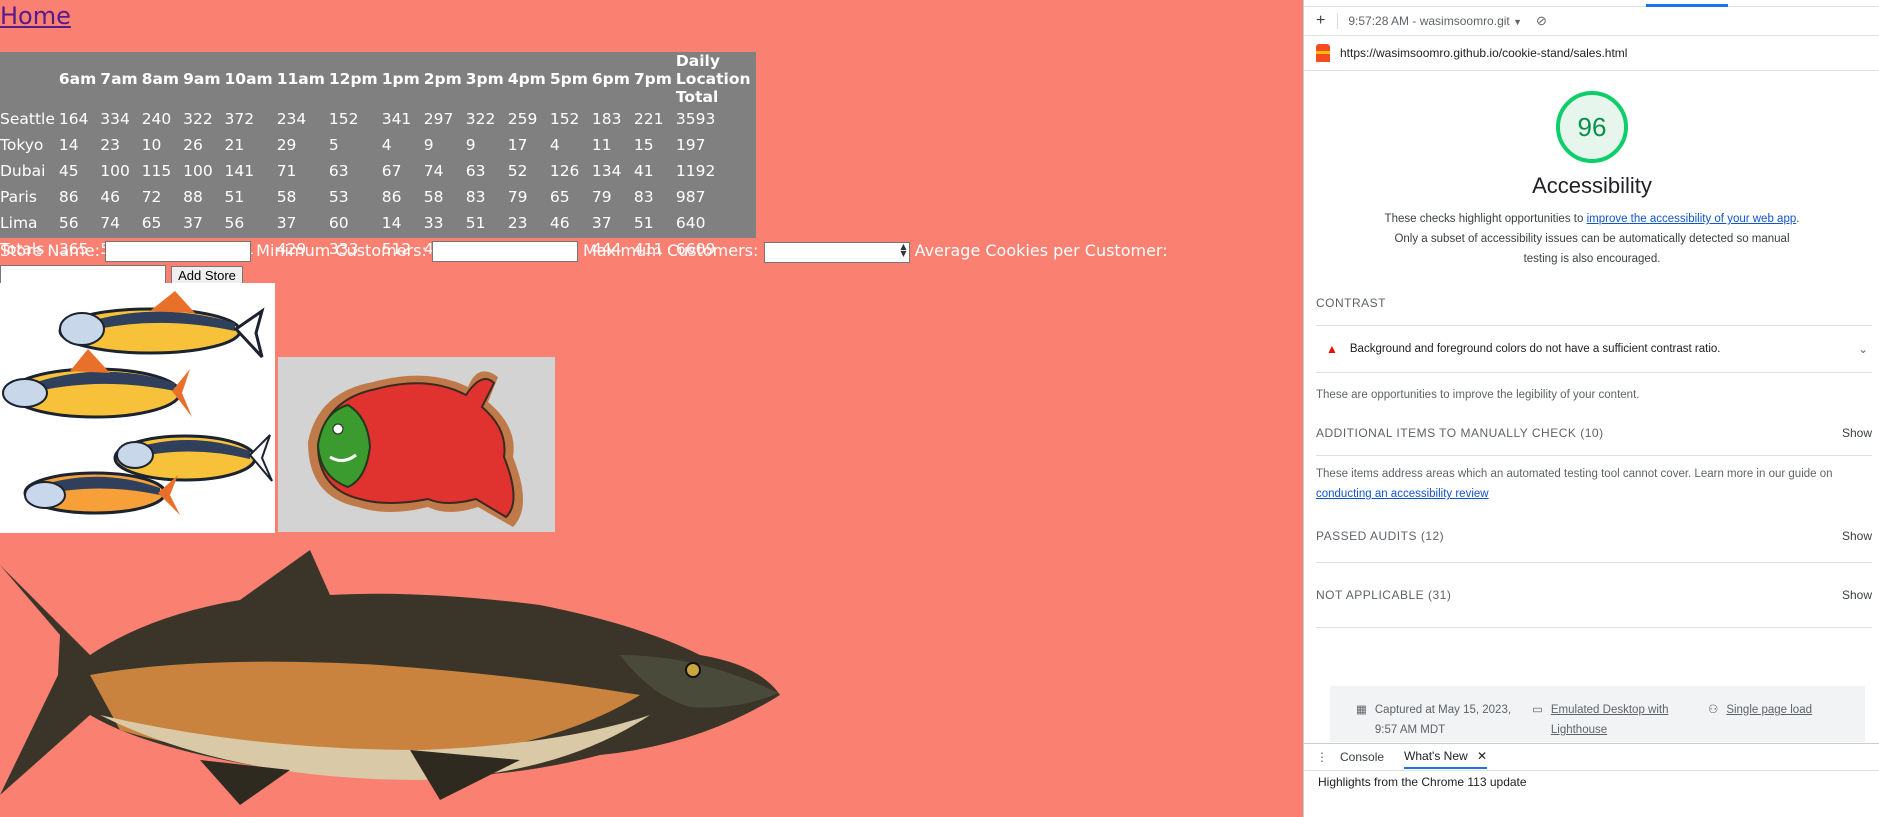 The height and width of the screenshot is (817, 1879). I want to click on table-cell: 240, so click(156, 119).